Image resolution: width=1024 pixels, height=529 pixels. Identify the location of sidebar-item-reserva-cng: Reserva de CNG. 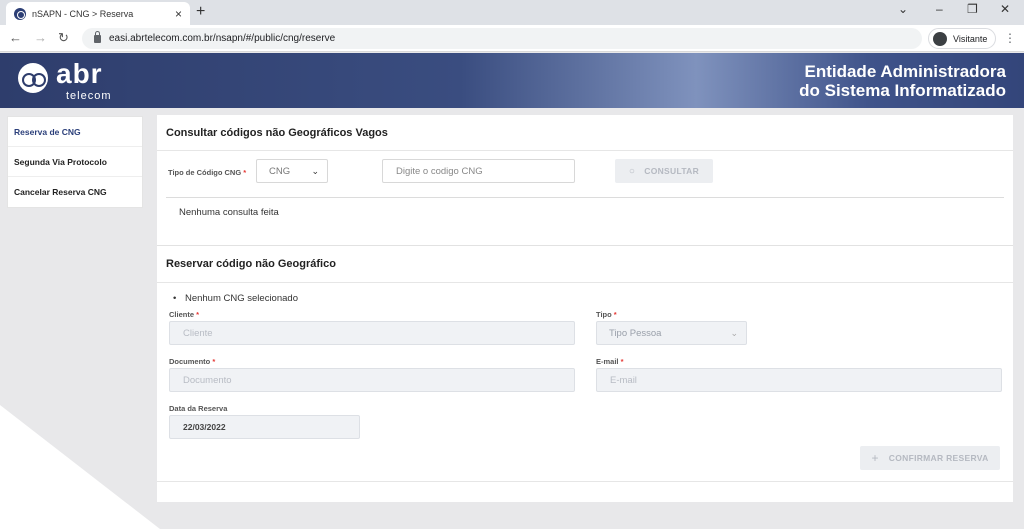
(75, 132).